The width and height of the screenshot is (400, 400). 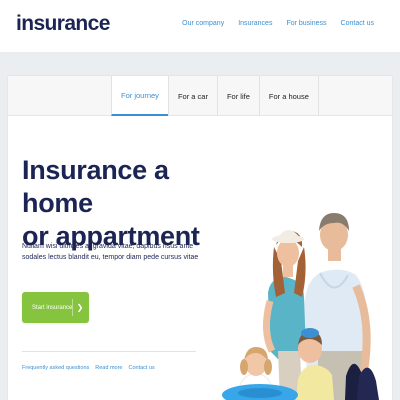 I want to click on tab-for-journey: For journey, so click(x=139, y=96).